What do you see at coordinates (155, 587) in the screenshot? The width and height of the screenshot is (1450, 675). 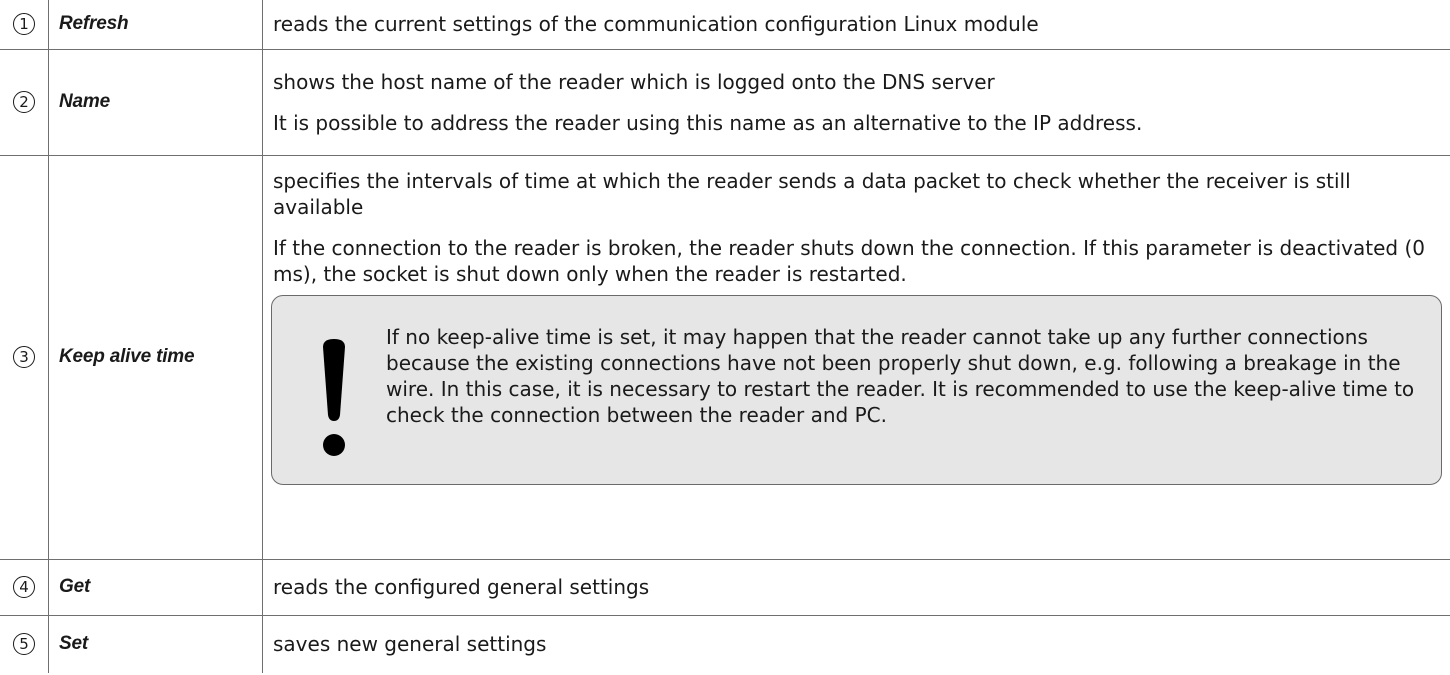 I see `term-get: Get` at bounding box center [155, 587].